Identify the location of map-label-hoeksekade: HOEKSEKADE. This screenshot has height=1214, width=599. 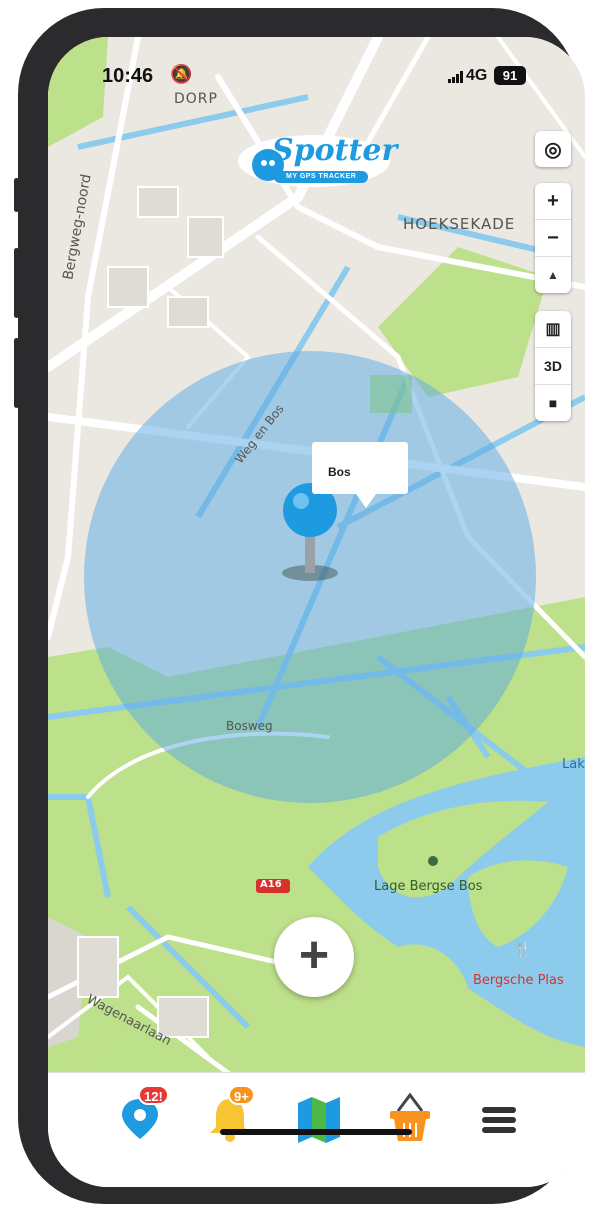
(459, 224).